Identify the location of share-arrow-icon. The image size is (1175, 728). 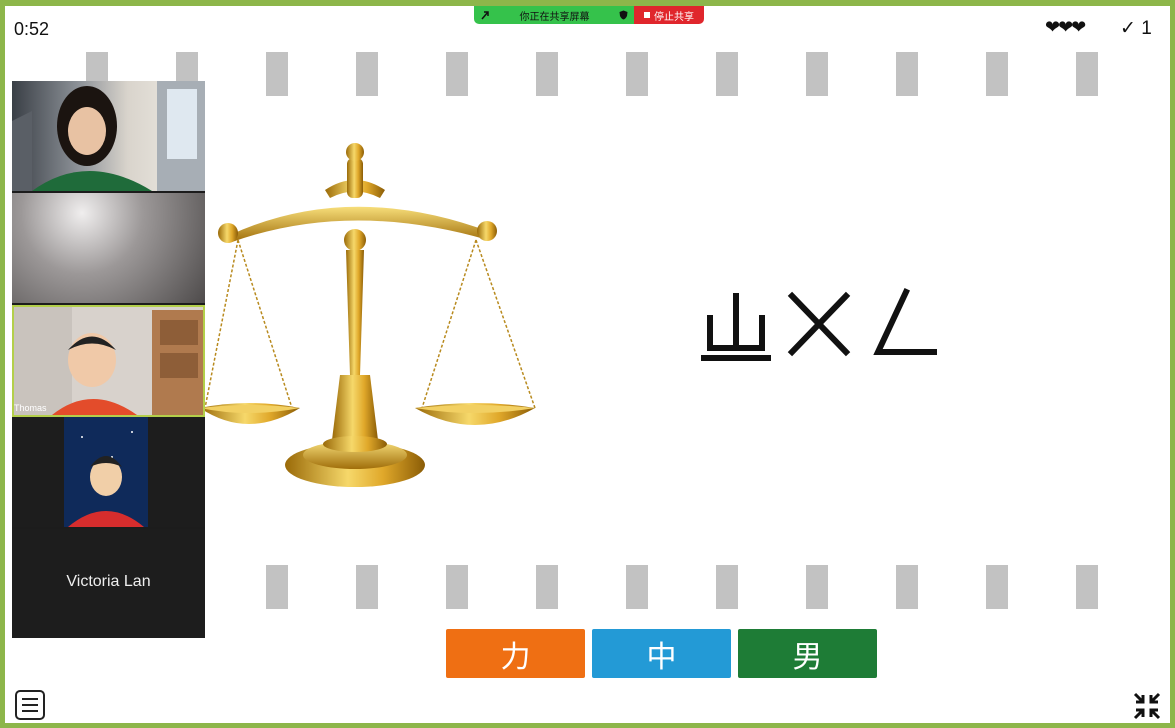
(485, 15).